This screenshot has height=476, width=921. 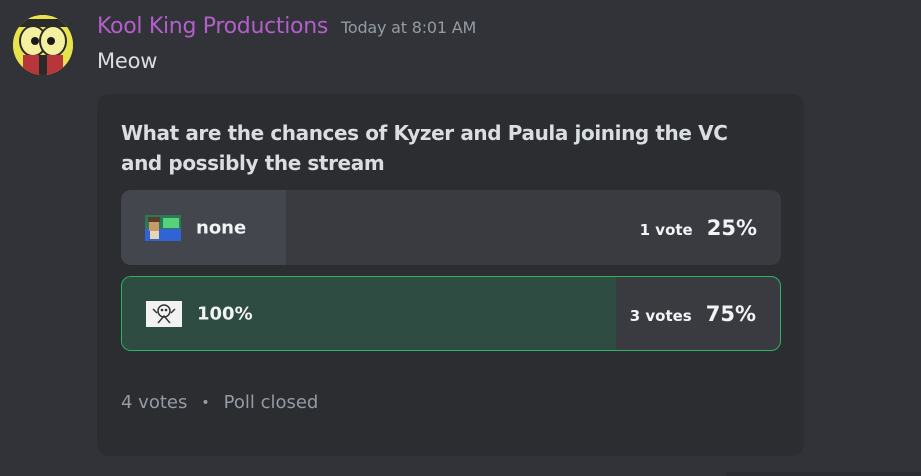 I want to click on poll-answer-result: 1 vote 25%, so click(x=698, y=228).